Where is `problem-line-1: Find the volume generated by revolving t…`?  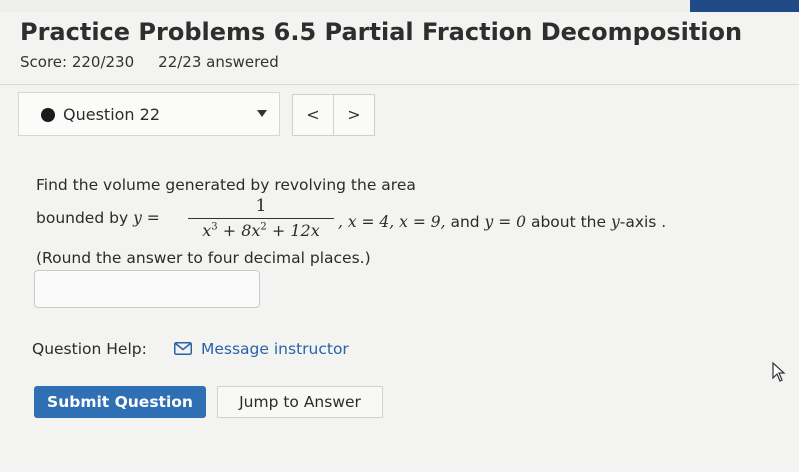
problem-line-1: Find the volume generated by revolving t… is located at coordinates (226, 185).